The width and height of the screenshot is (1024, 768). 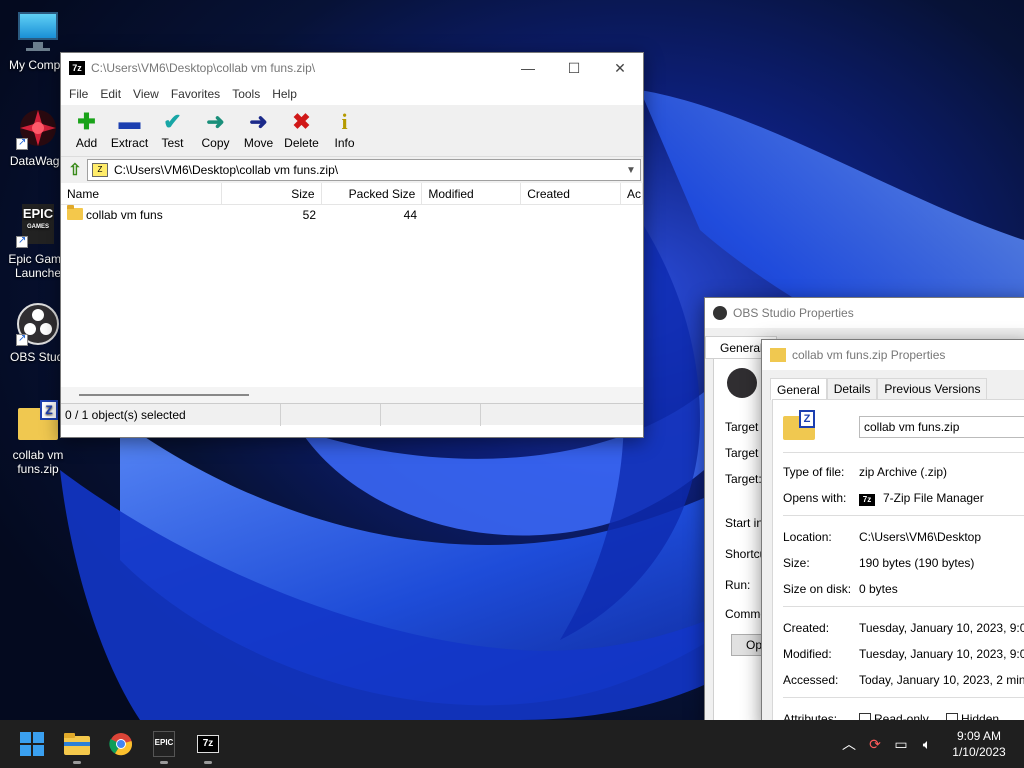 I want to click on status-bar: 0 / 1 object(s) selected, so click(x=352, y=414).